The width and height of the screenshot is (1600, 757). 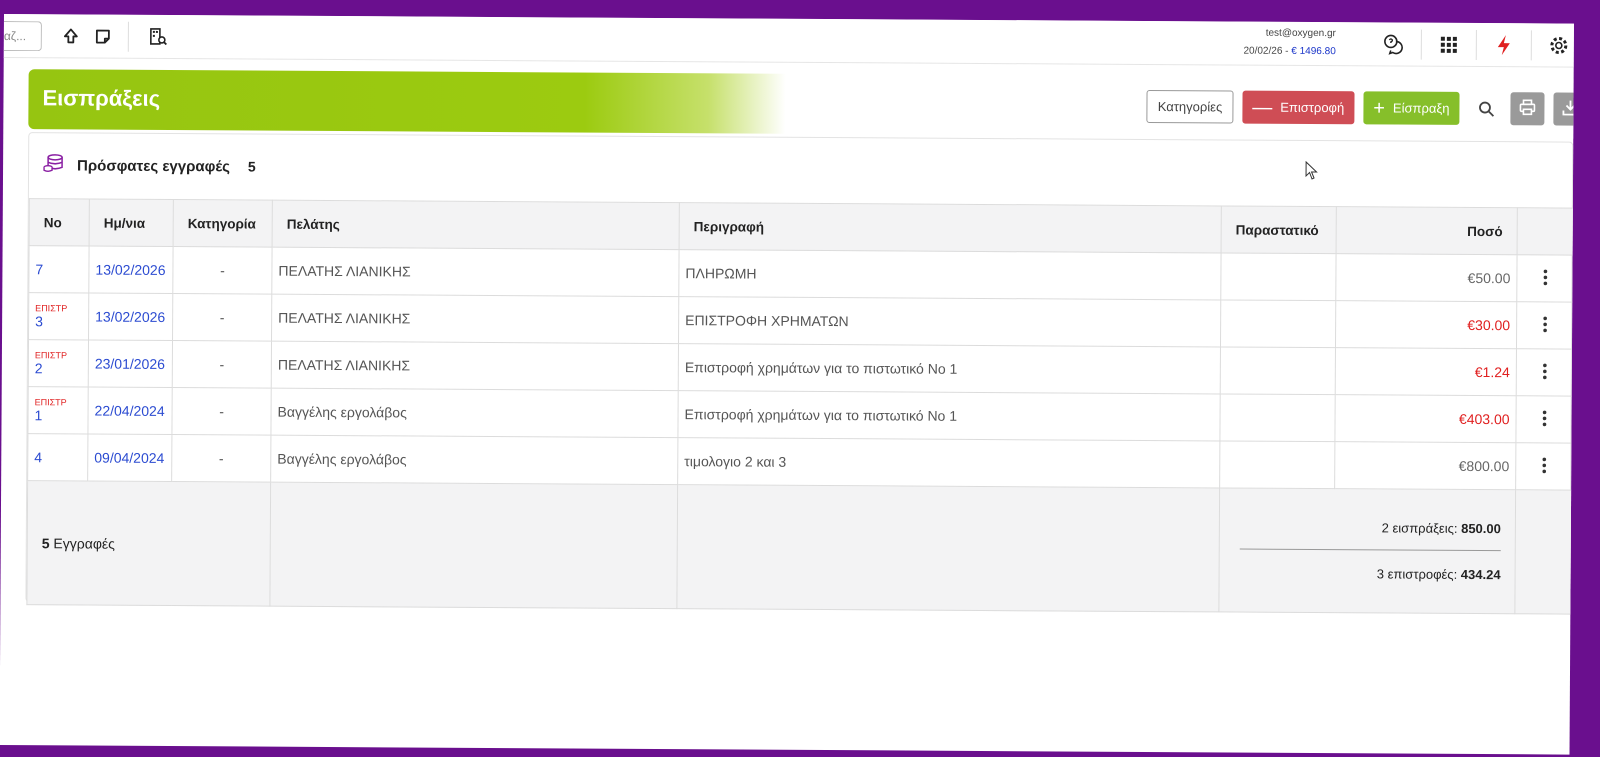 What do you see at coordinates (223, 223) in the screenshot?
I see `column-header-category: Κατηγορία` at bounding box center [223, 223].